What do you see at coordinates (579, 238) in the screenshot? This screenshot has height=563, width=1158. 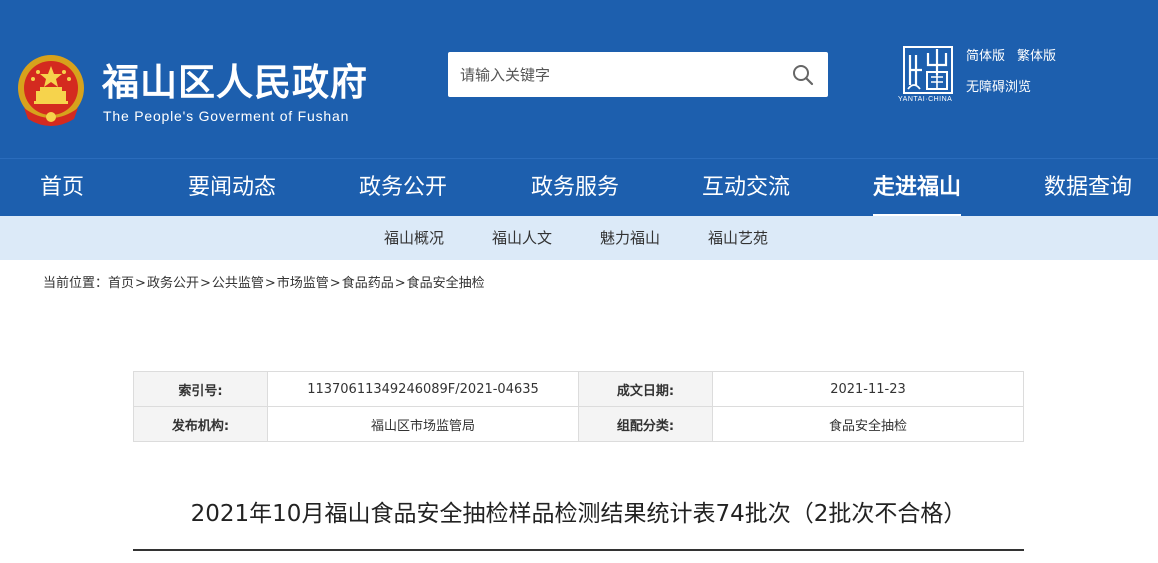 I see `sub-nav: 福山概况 福山人文 魅力福山 福山艺苑` at bounding box center [579, 238].